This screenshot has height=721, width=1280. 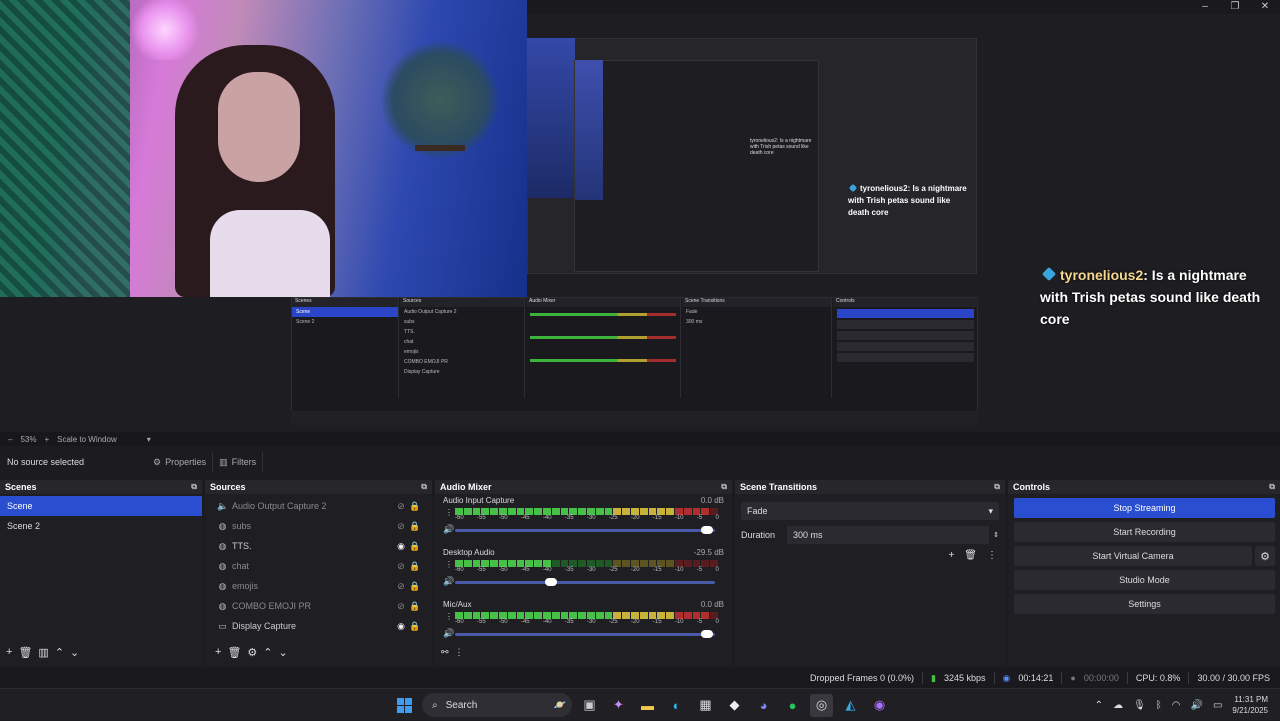 I want to click on zoom-out-button: –, so click(x=10, y=439).